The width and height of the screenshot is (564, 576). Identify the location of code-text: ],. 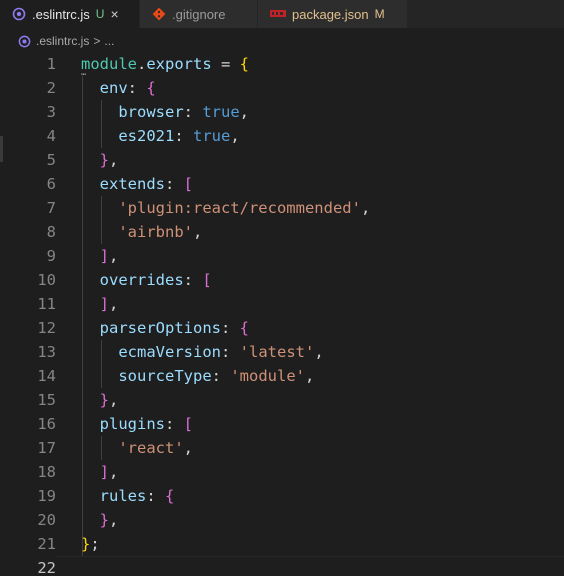
(100, 472).